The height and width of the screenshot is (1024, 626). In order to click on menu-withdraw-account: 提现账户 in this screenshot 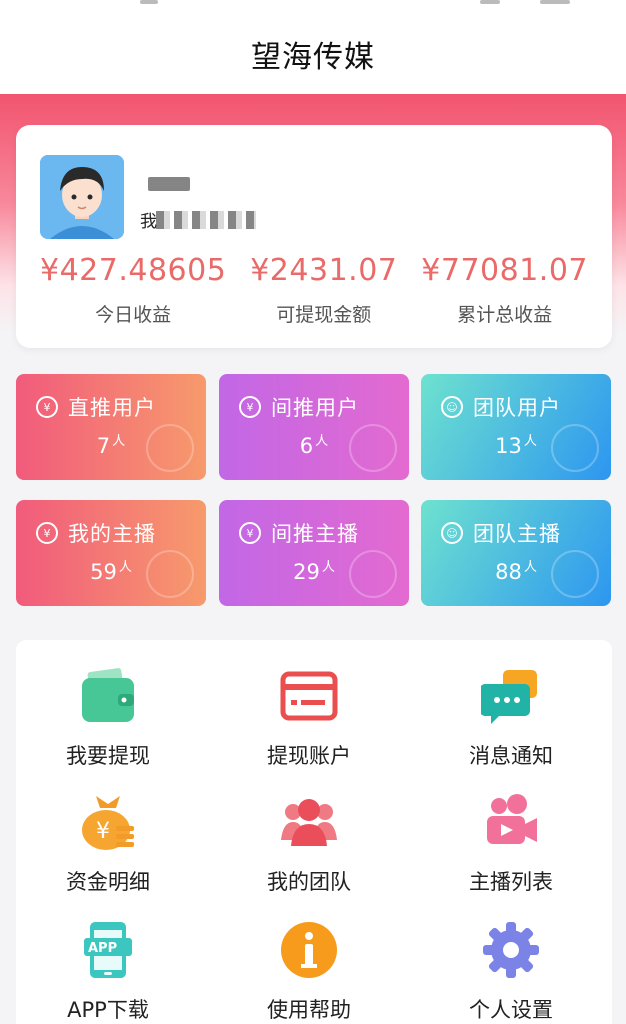, I will do `click(309, 718)`.